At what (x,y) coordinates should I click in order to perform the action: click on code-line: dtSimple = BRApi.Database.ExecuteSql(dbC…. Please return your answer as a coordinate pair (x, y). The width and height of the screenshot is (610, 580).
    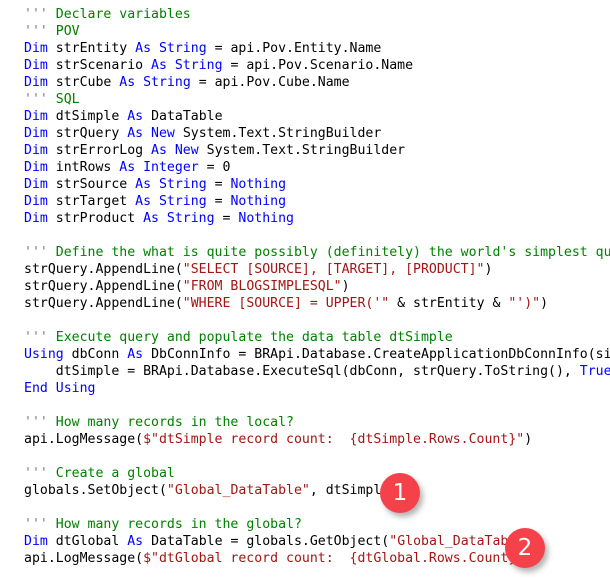
    Looking at the image, I should click on (317, 371).